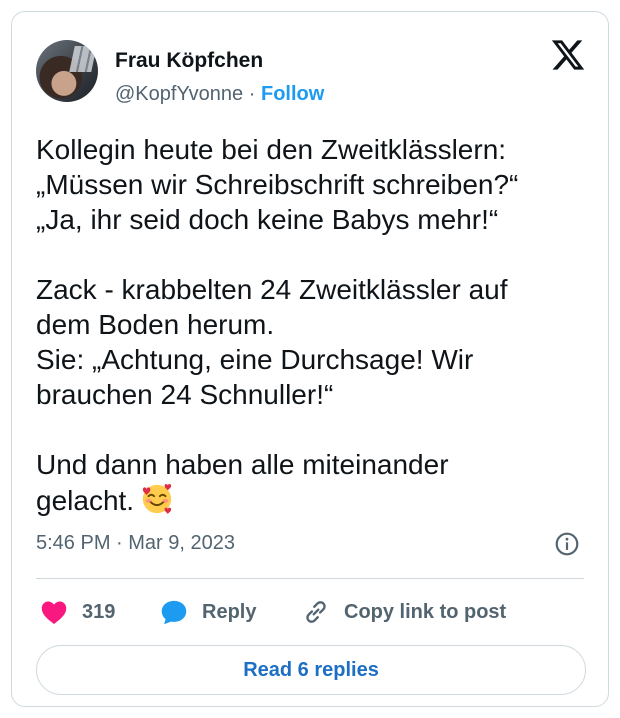  I want to click on tweet-header: Frau Köpfchen @KopfYvonne · Follow, so click(311, 72).